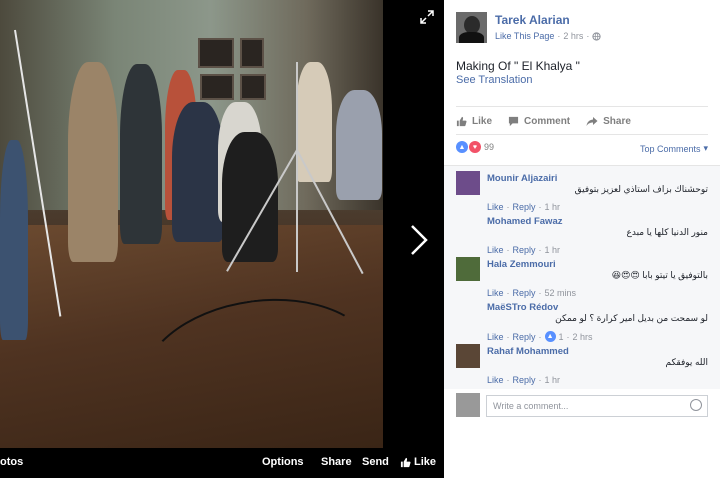 The height and width of the screenshot is (478, 720). Describe the element at coordinates (375, 462) in the screenshot. I see `photo-send-button: Send` at that location.